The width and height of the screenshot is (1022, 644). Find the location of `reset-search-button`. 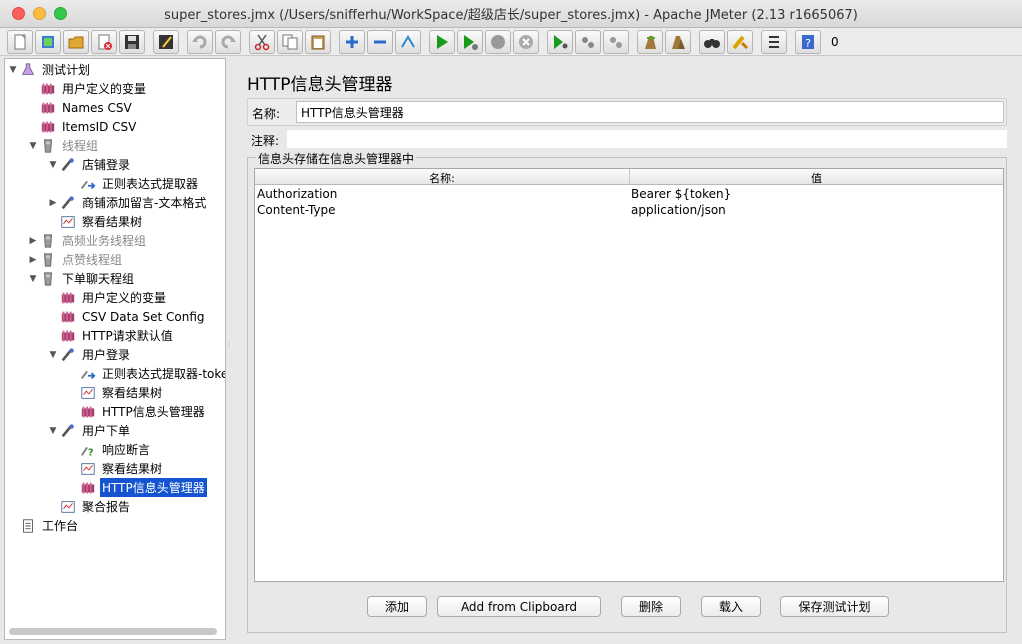

reset-search-button is located at coordinates (740, 41).